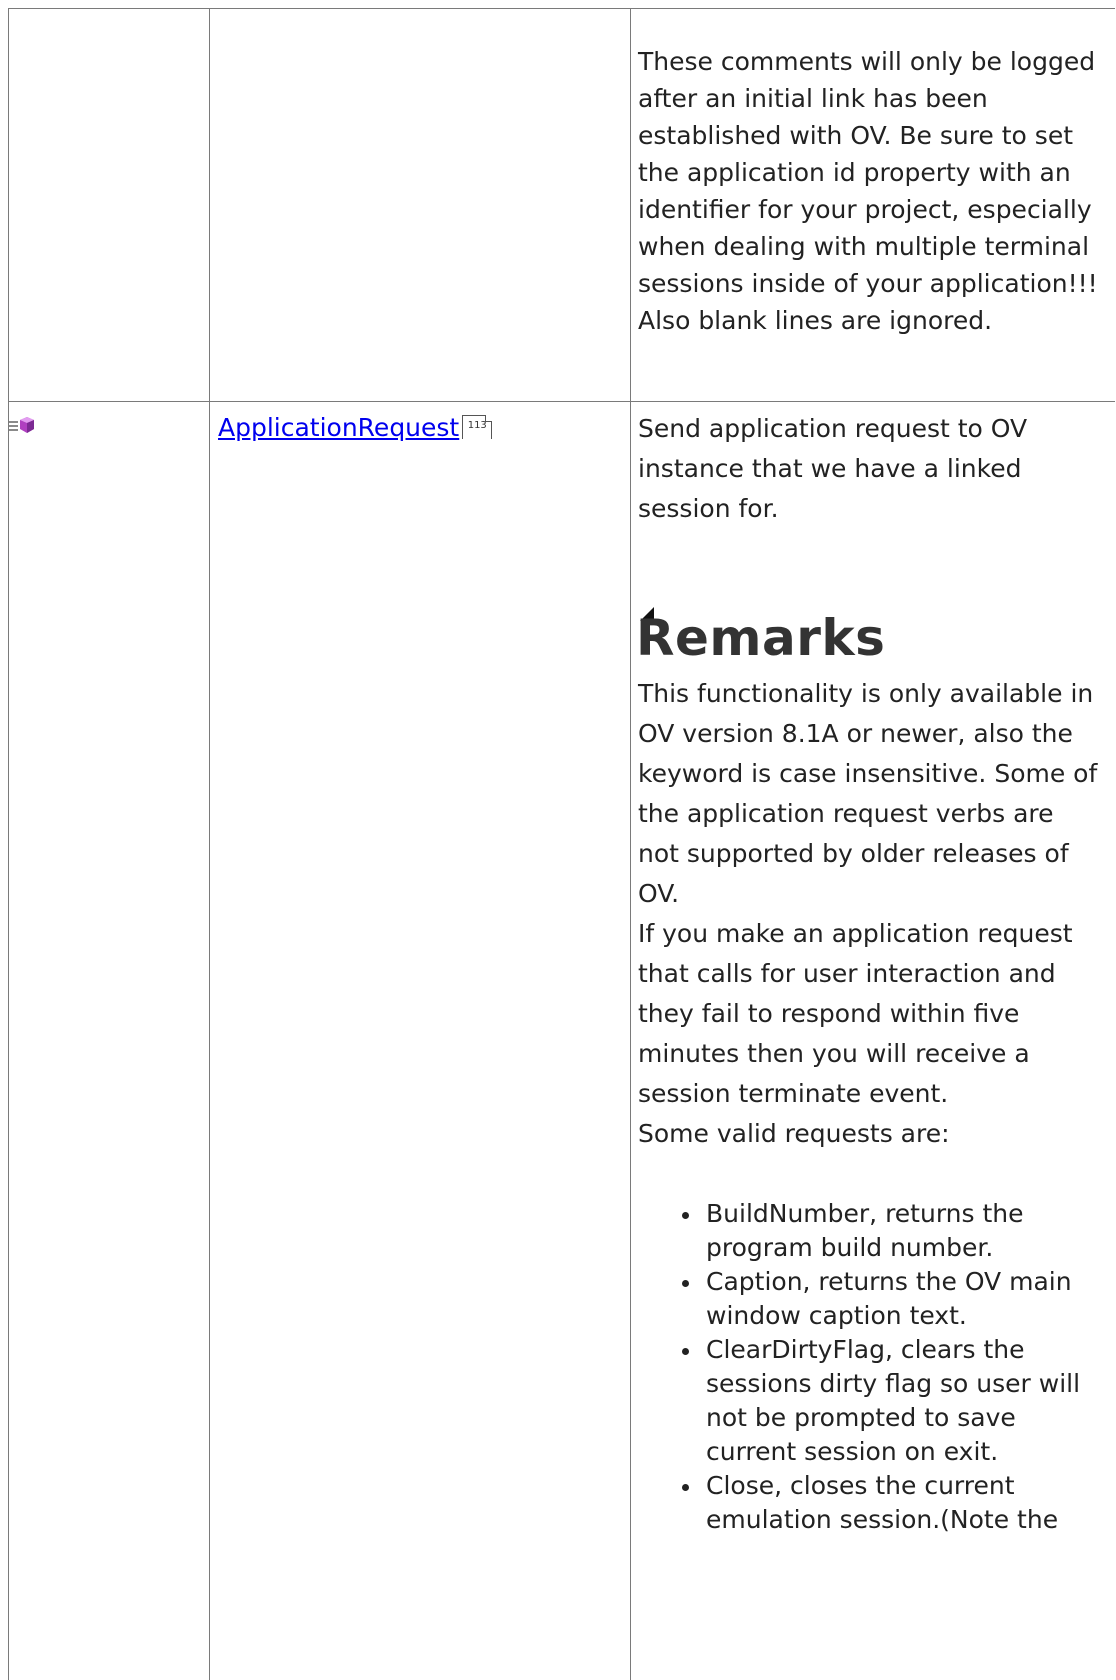 The width and height of the screenshot is (1116, 1680). Describe the element at coordinates (21, 425) in the screenshot. I see `method-icon` at that location.